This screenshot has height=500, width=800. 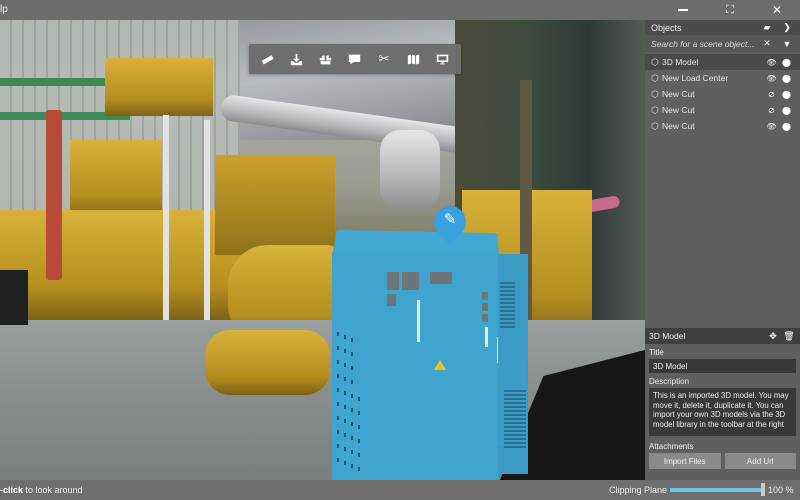 What do you see at coordinates (777, 10) in the screenshot?
I see `close-button: ✕` at bounding box center [777, 10].